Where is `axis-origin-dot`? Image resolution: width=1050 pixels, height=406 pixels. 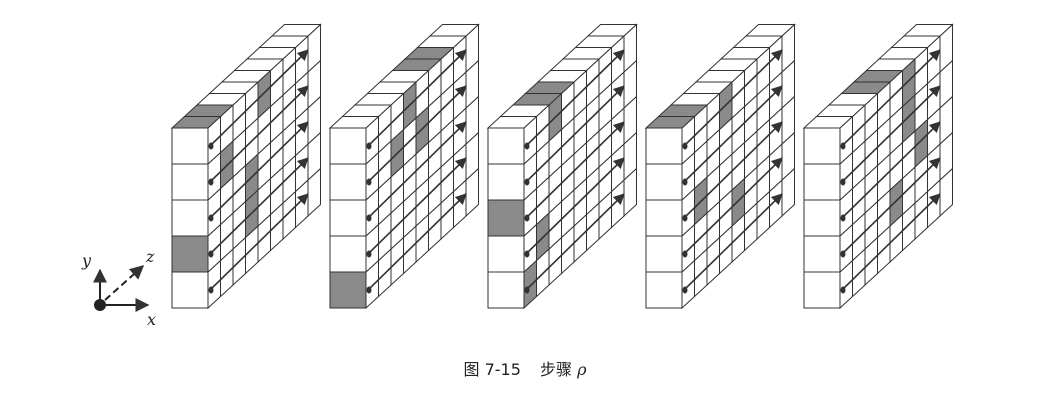 axis-origin-dot is located at coordinates (100, 305).